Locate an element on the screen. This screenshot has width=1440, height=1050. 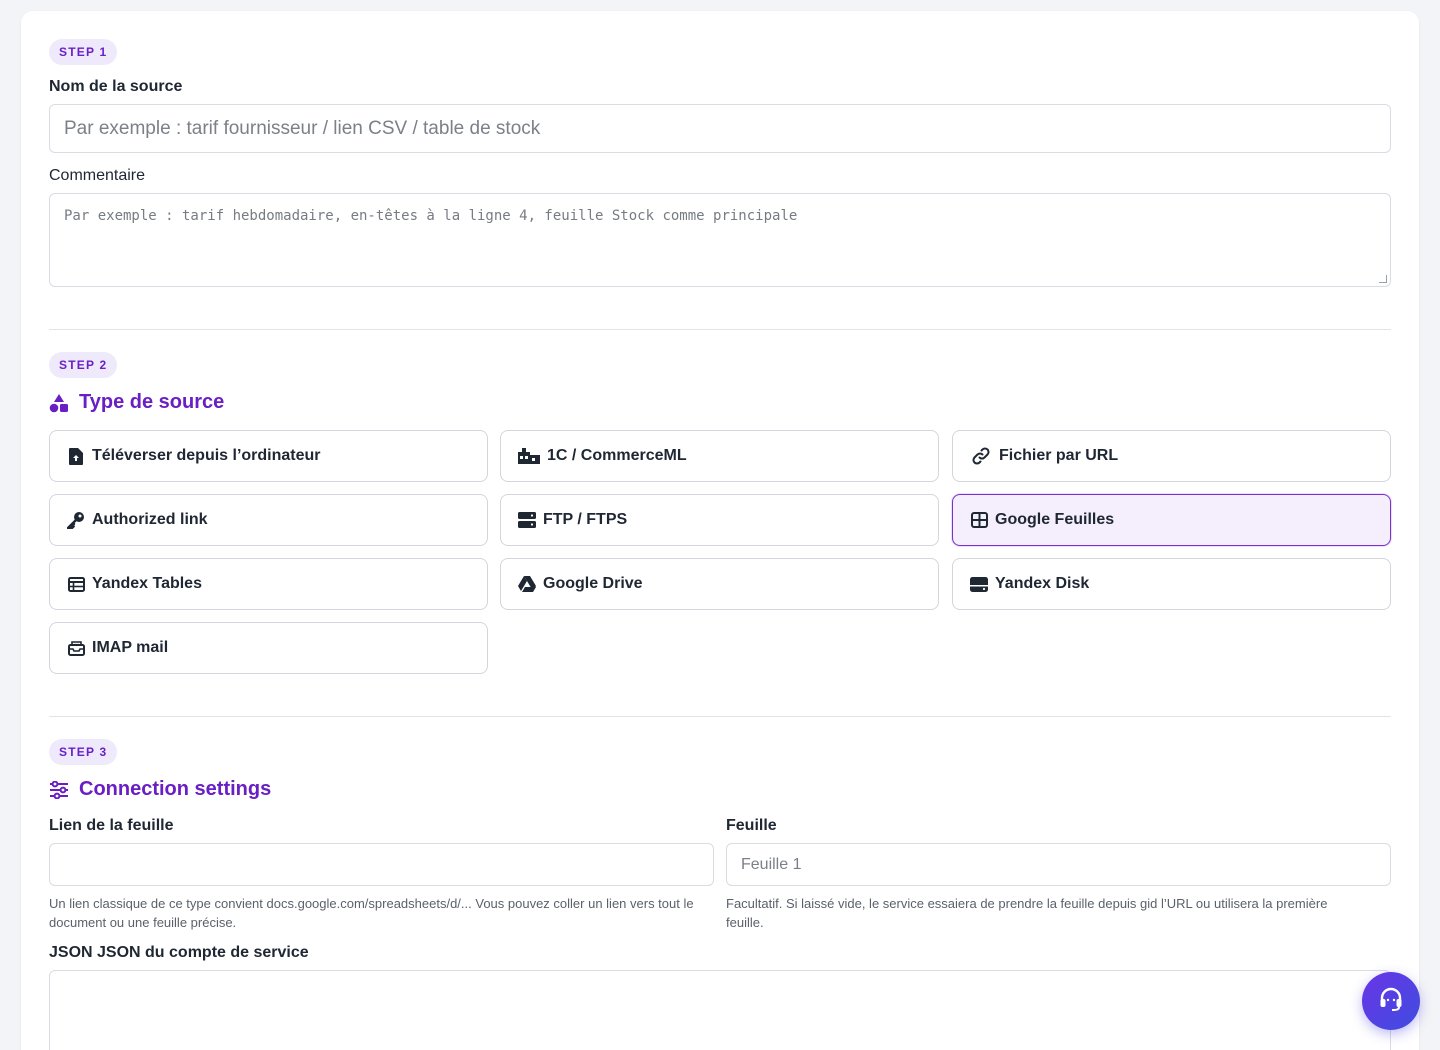
source-option-imap: IMAP mail is located at coordinates (268, 648).